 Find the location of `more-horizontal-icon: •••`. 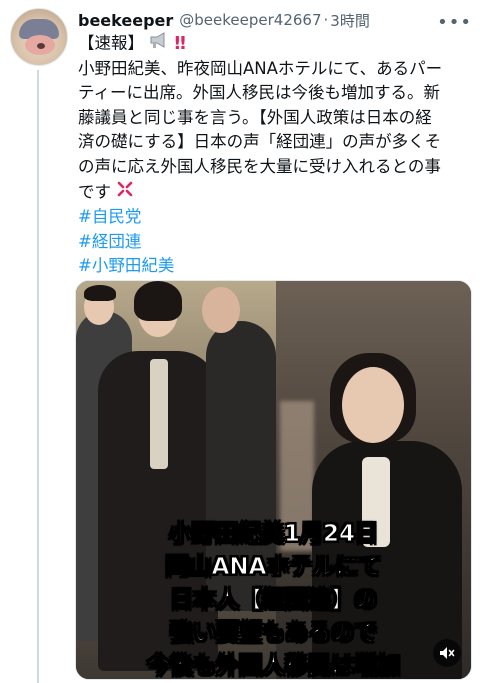

more-horizontal-icon: ••• is located at coordinates (454, 22).